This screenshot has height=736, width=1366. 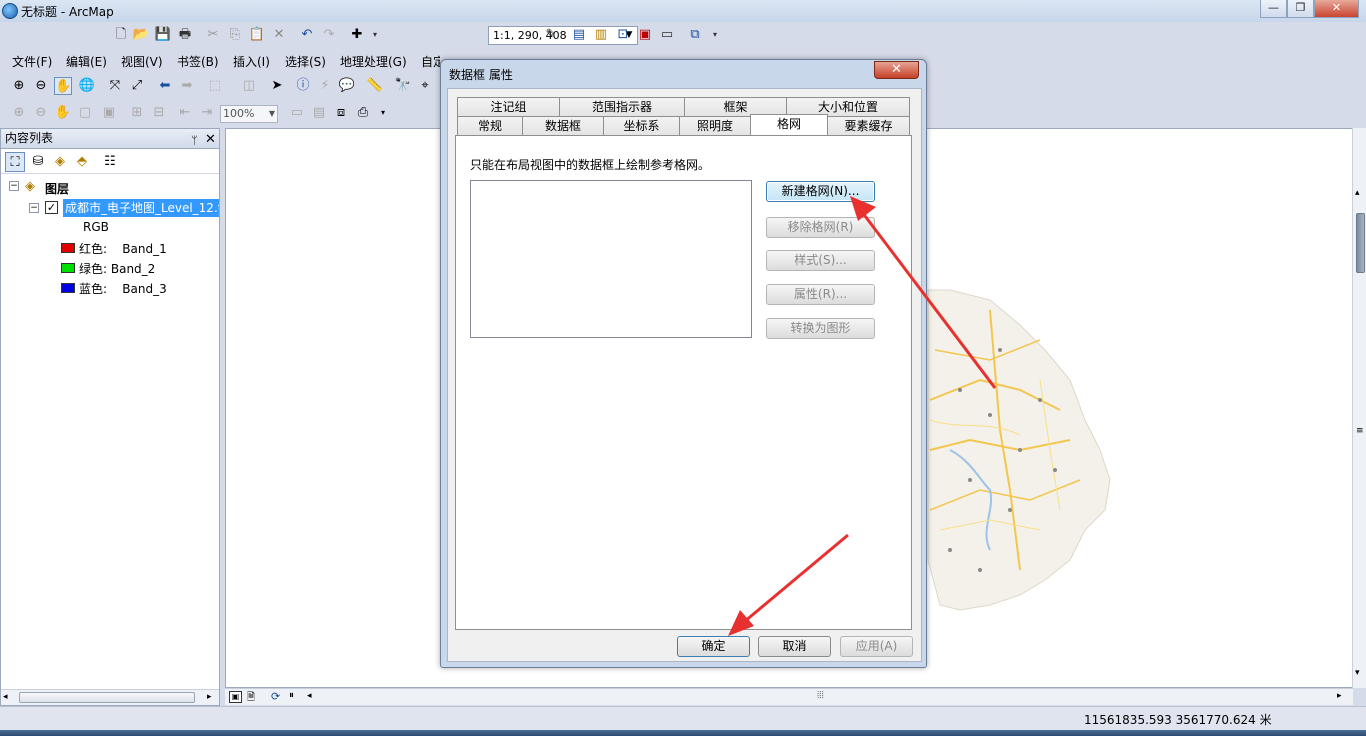 What do you see at coordinates (251, 61) in the screenshot?
I see `menu-insert: 插入(I)` at bounding box center [251, 61].